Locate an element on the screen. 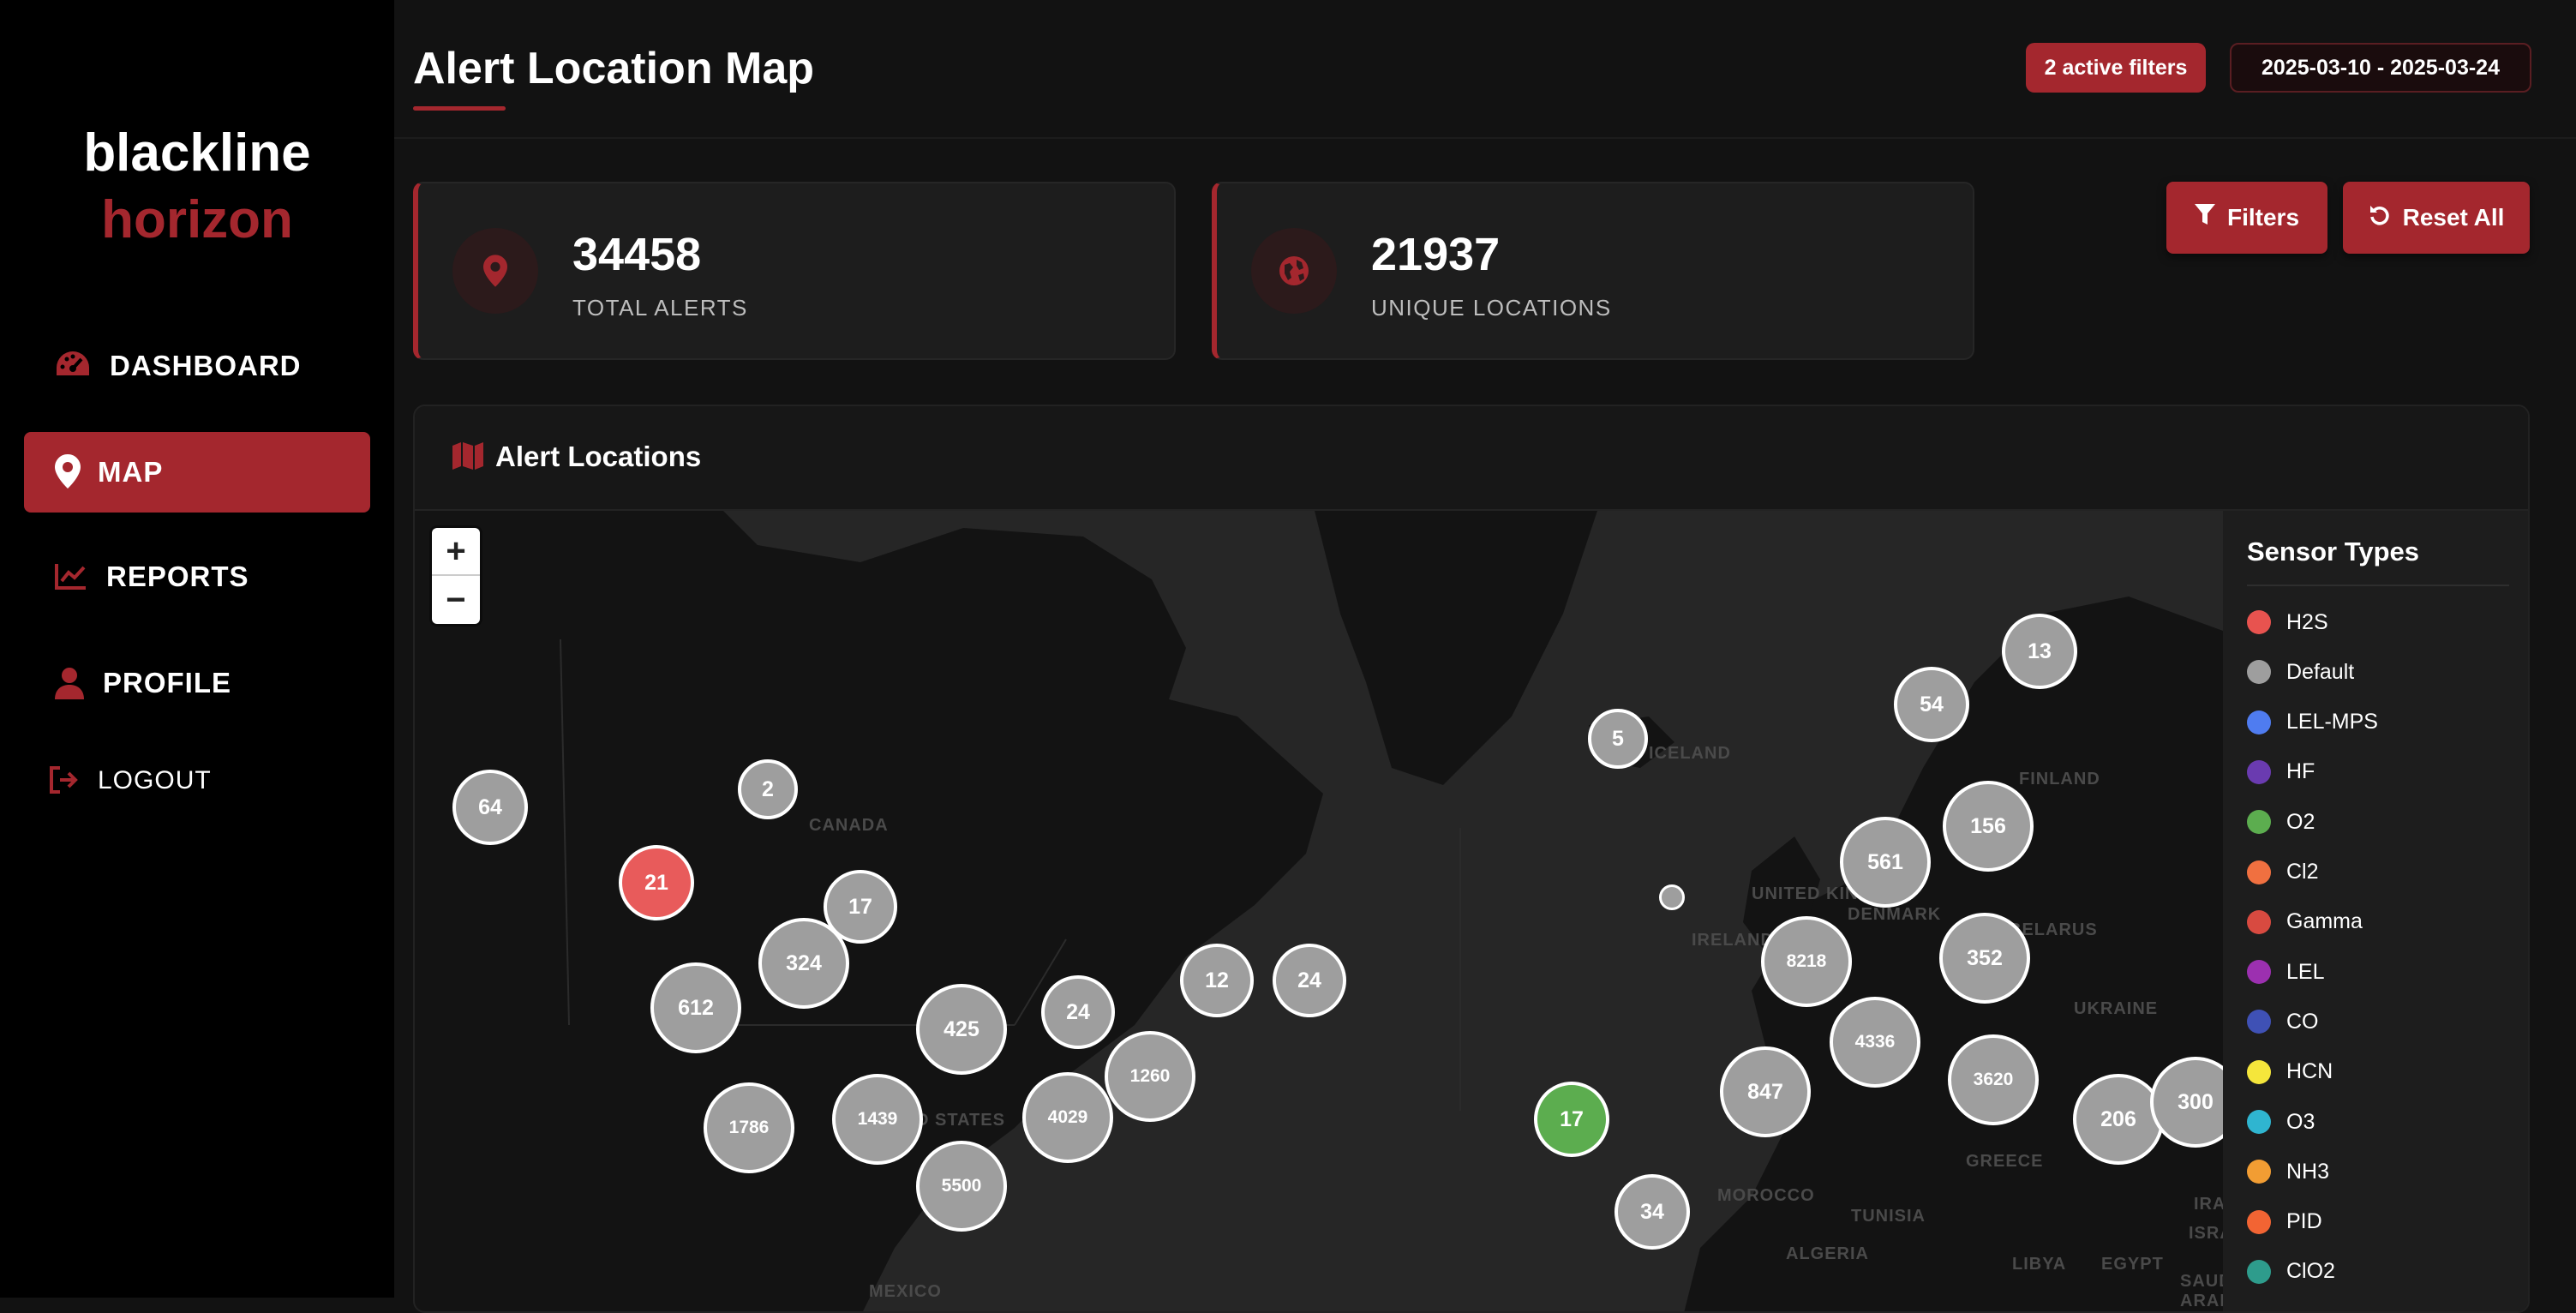 This screenshot has height=1313, width=2576. reset-all-button: Reset All is located at coordinates (2436, 218).